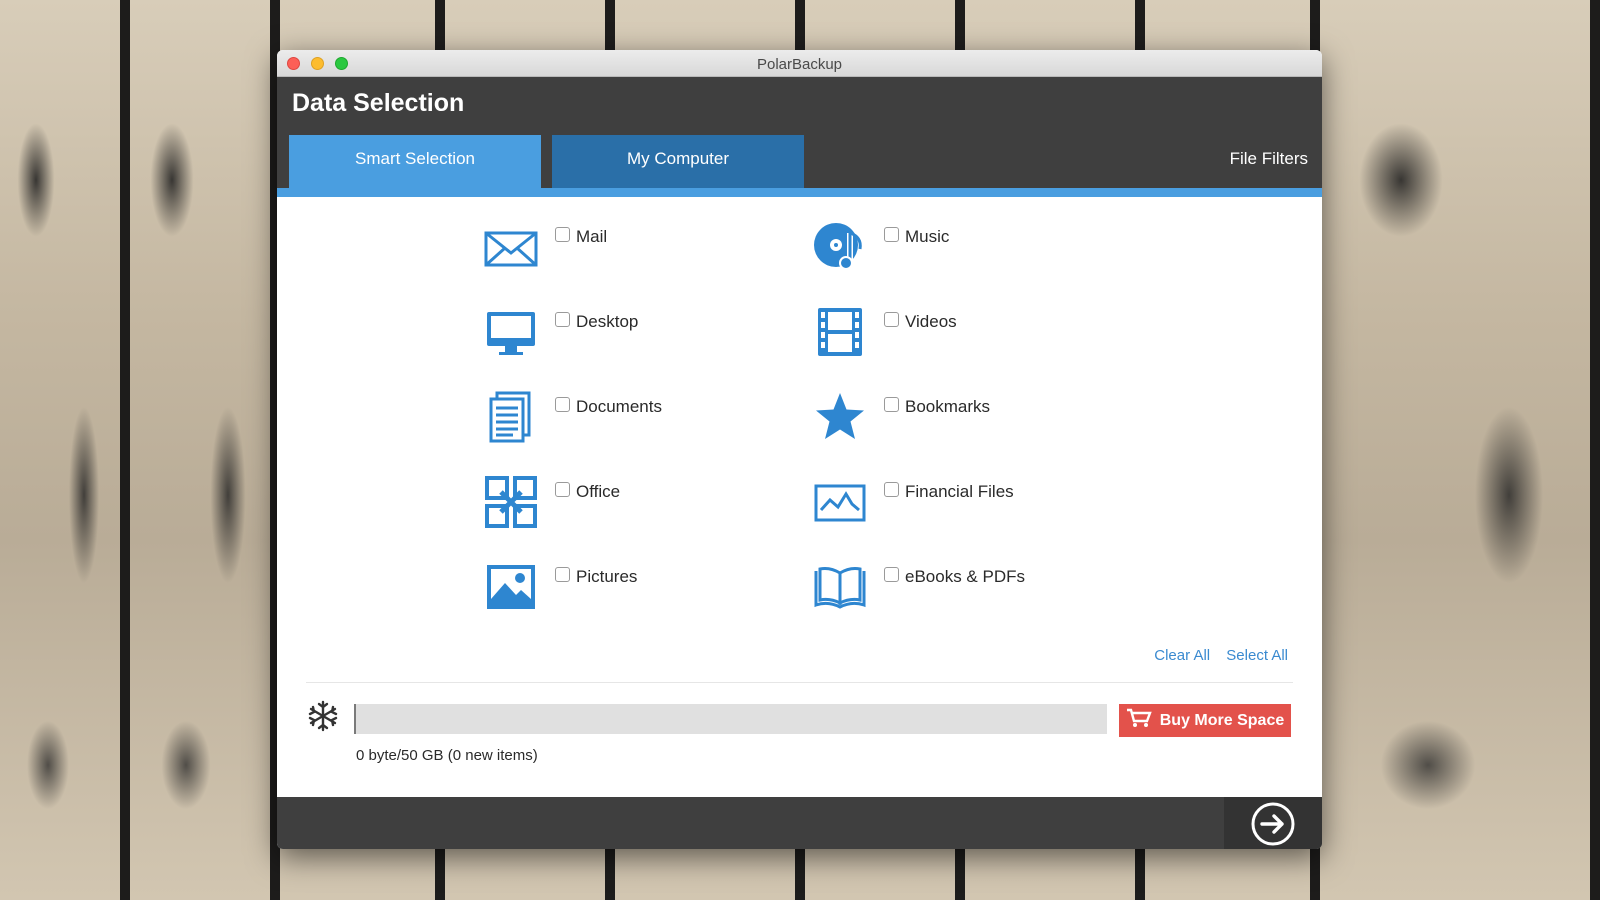 Image resolution: width=1600 pixels, height=900 pixels. What do you see at coordinates (415, 161) in the screenshot?
I see `tab-smart-selection: Smart Selection` at bounding box center [415, 161].